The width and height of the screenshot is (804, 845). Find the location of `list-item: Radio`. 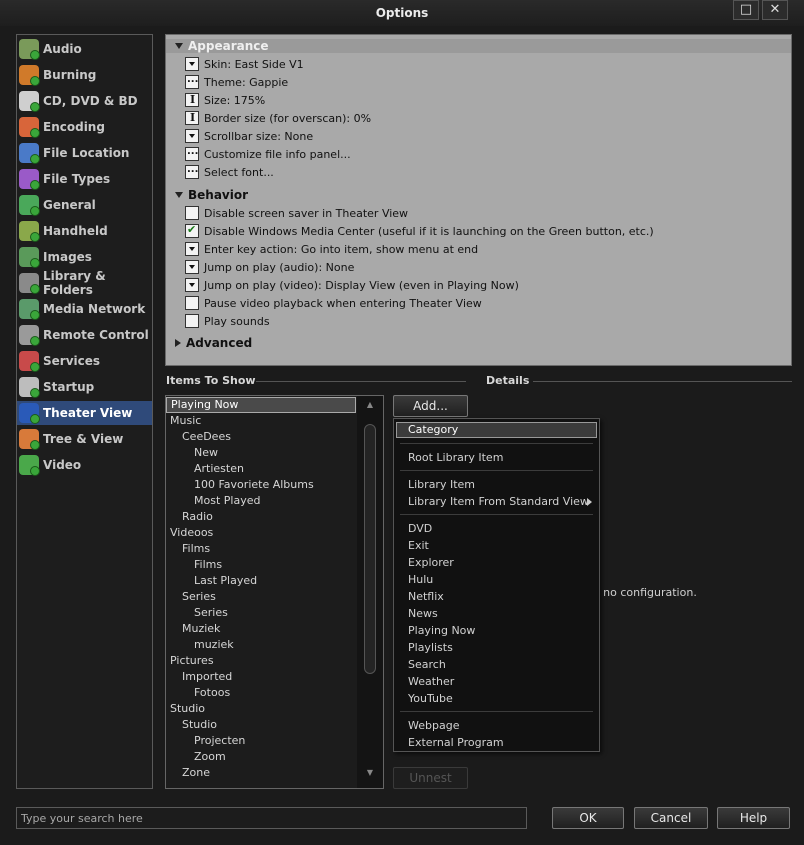

list-item: Radio is located at coordinates (261, 517).